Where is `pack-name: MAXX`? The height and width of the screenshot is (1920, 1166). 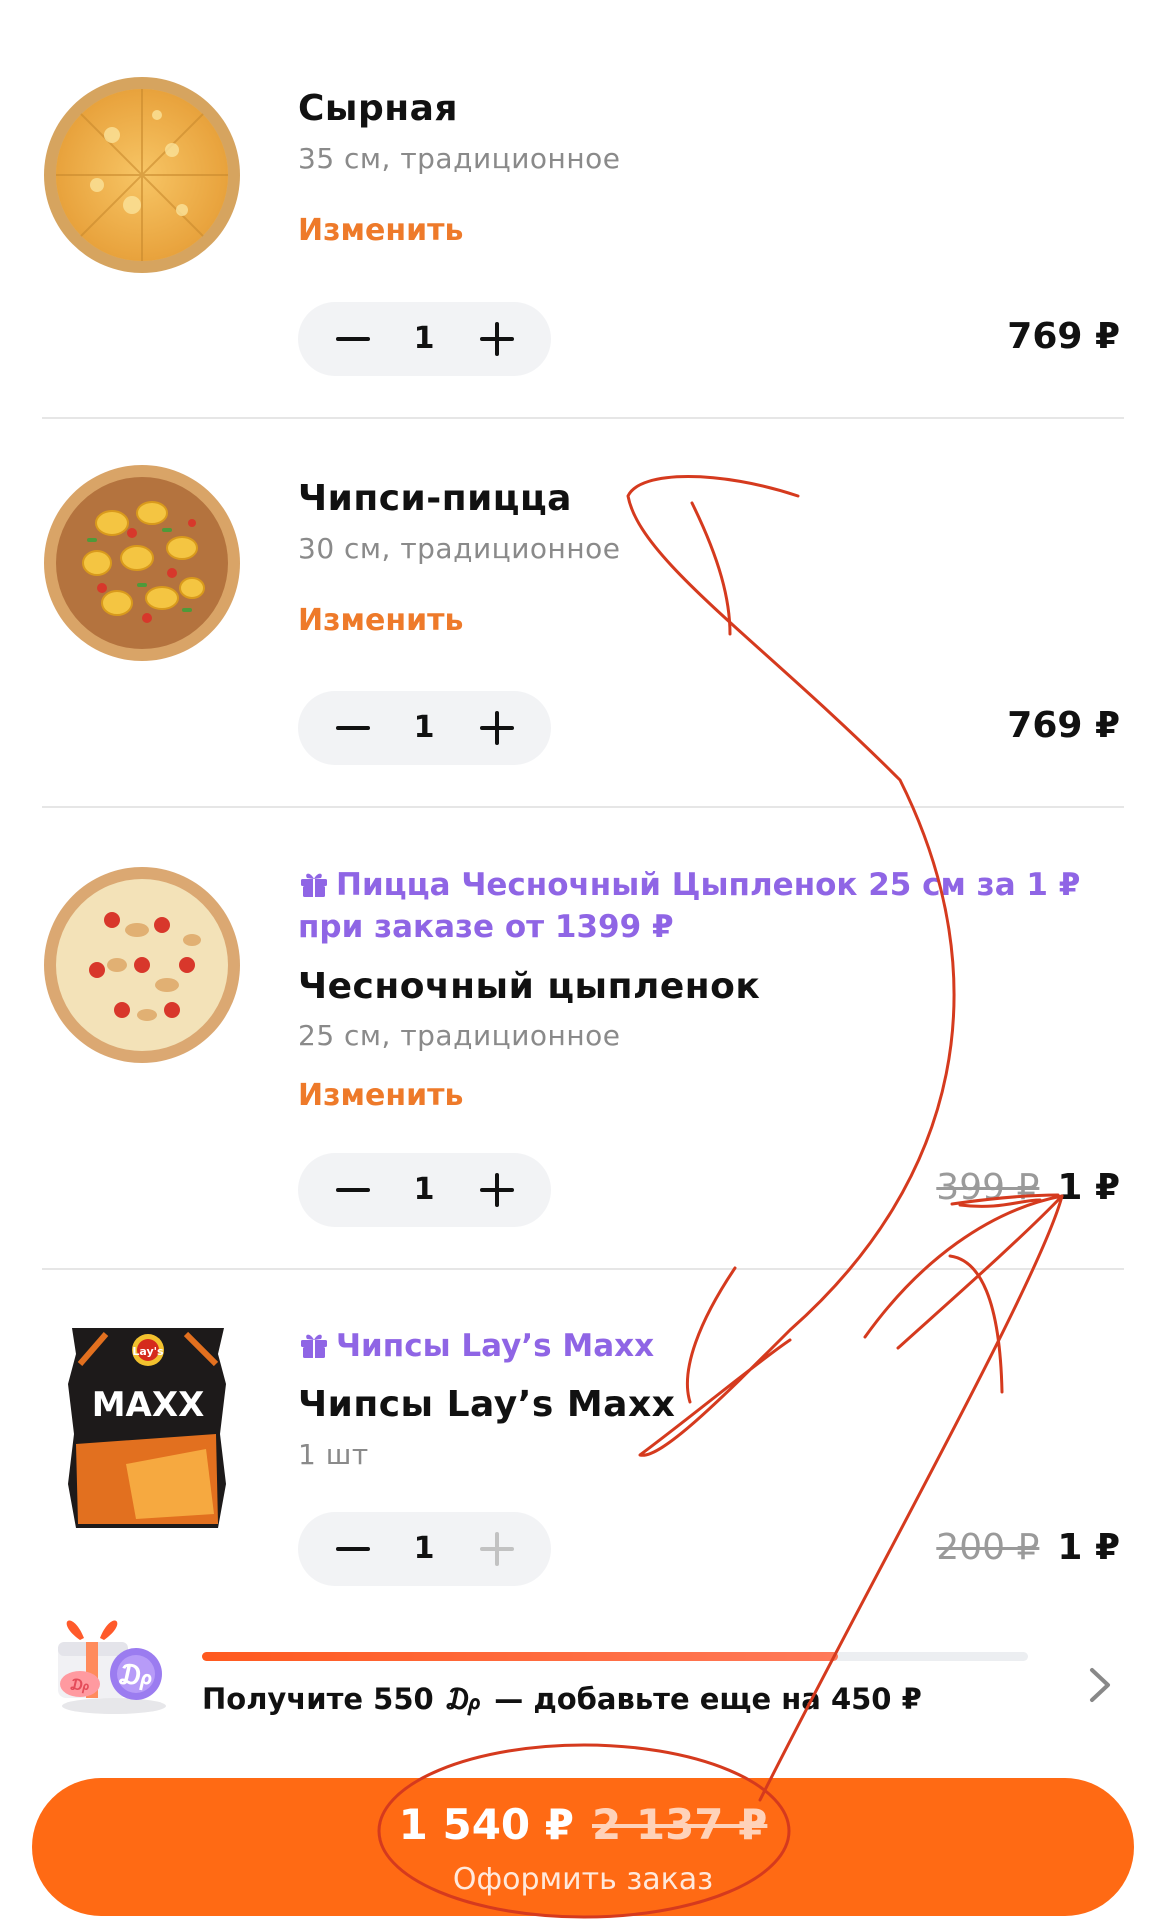
pack-name: MAXX is located at coordinates (148, 1405).